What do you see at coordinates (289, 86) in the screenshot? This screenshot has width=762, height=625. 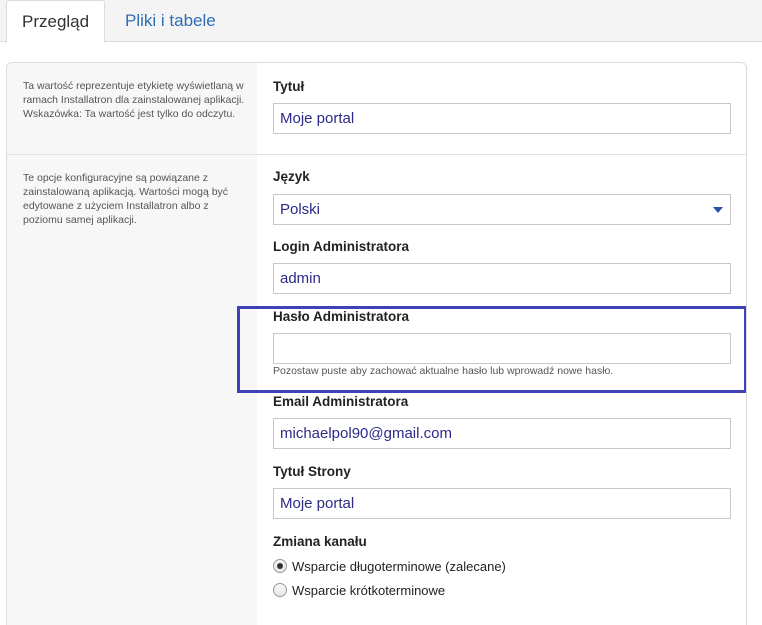 I see `title-label: Tytuł` at bounding box center [289, 86].